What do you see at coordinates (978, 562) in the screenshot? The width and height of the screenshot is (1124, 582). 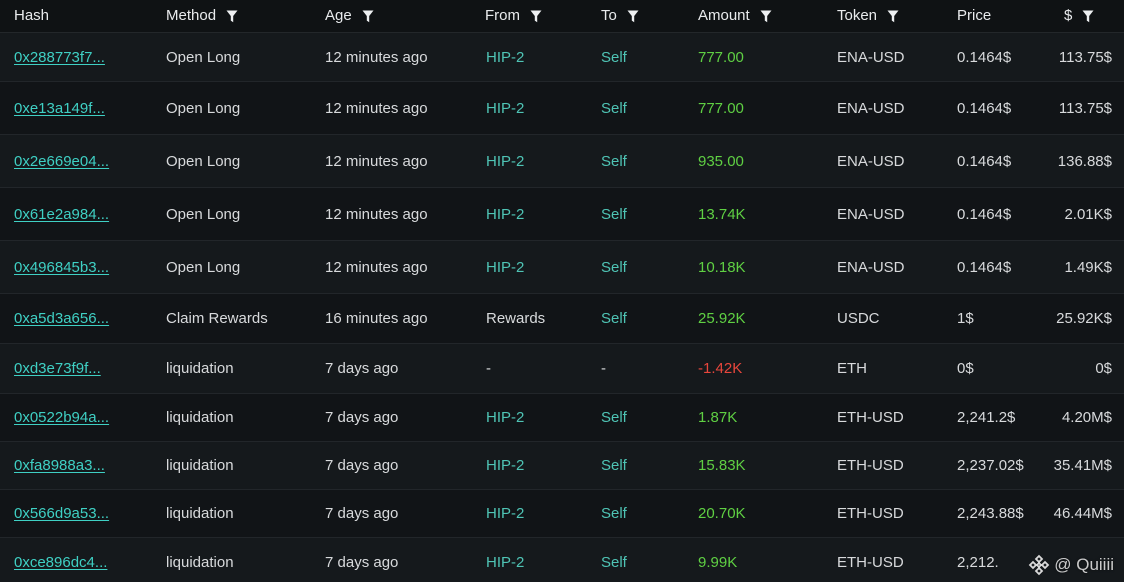 I see `price-value: 2,212.` at bounding box center [978, 562].